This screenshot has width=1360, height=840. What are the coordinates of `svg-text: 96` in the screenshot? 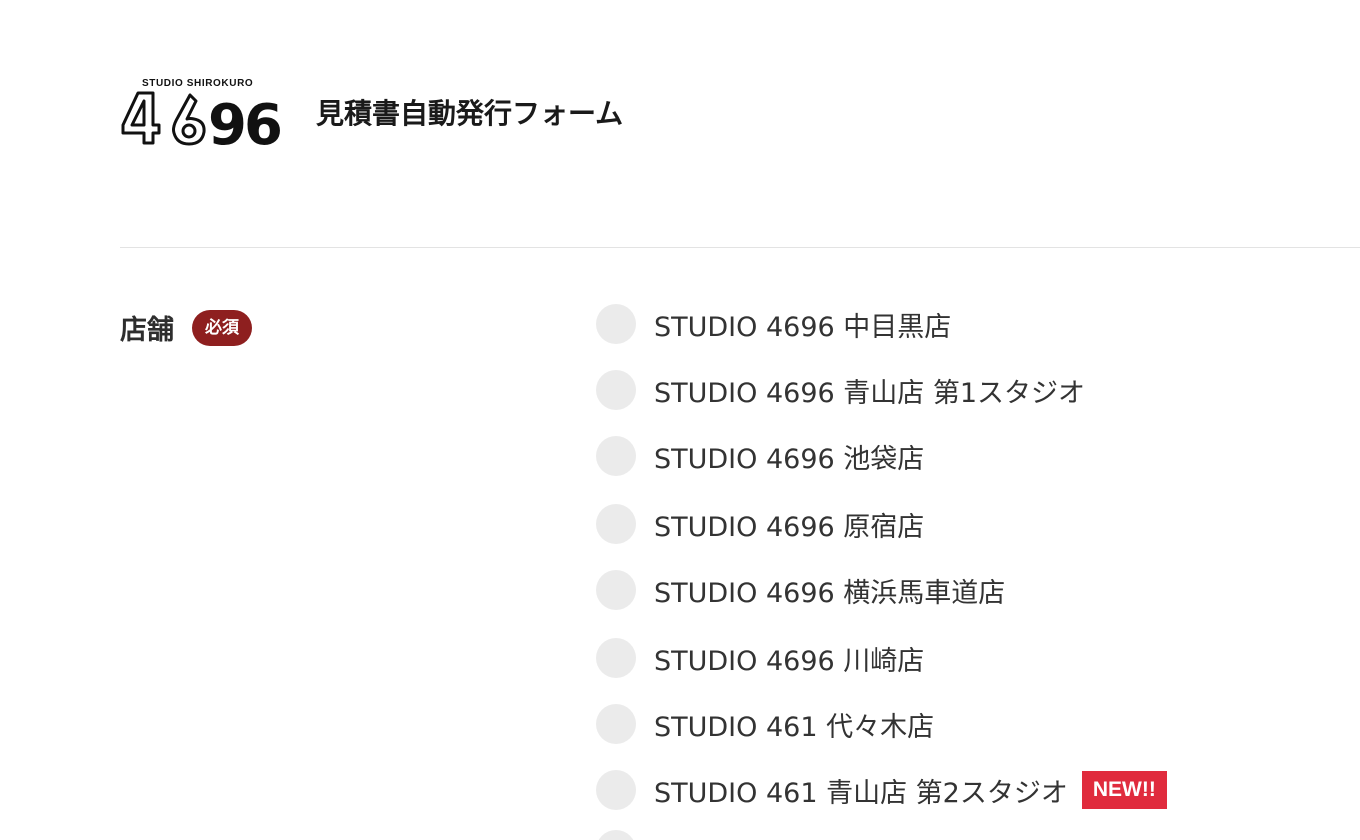 It's located at (244, 120).